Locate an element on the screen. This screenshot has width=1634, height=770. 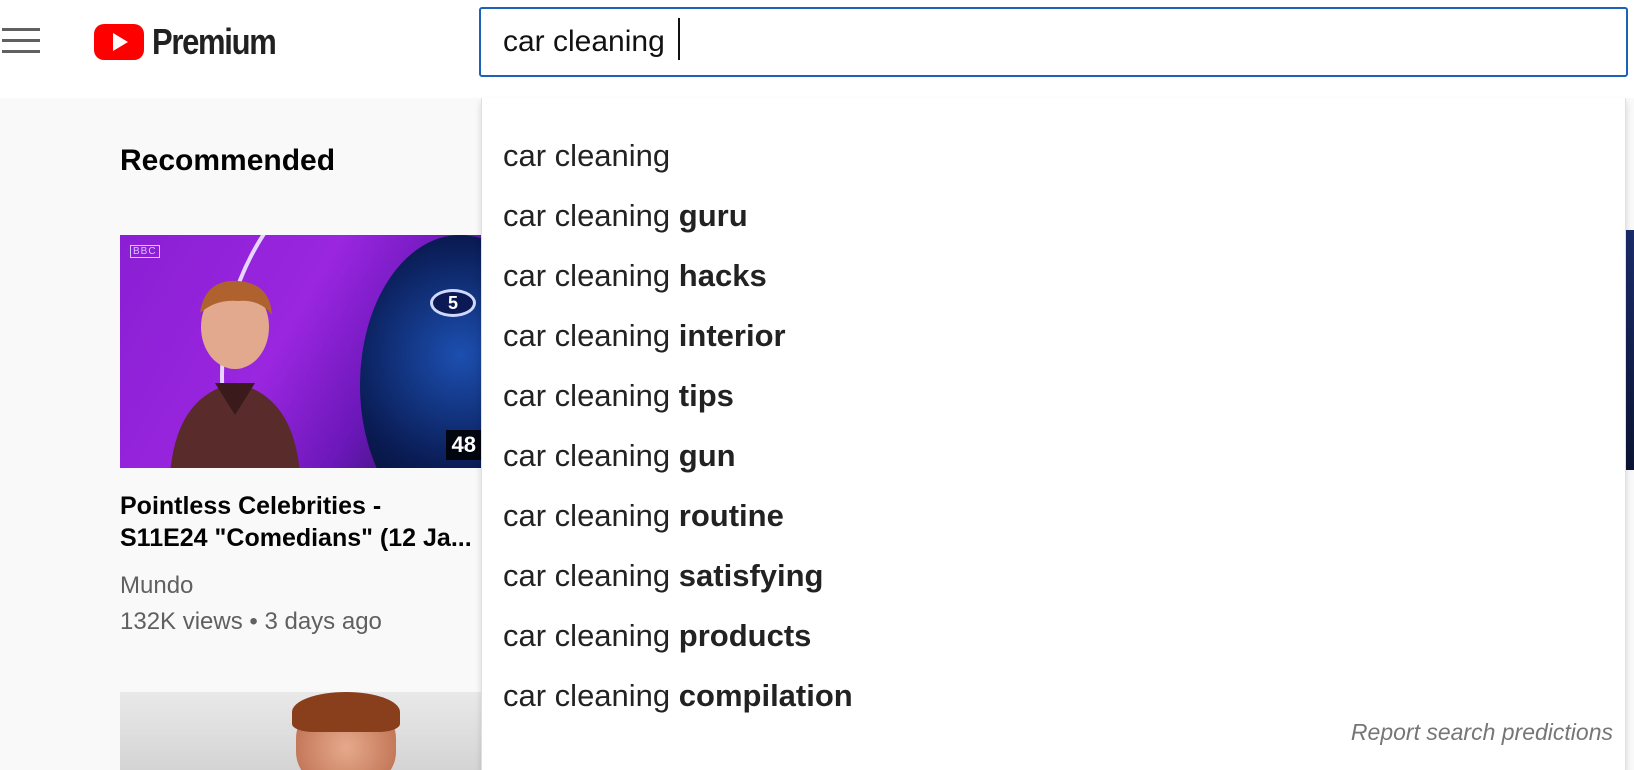
suggestion-completion: compilation is located at coordinates (765, 695).